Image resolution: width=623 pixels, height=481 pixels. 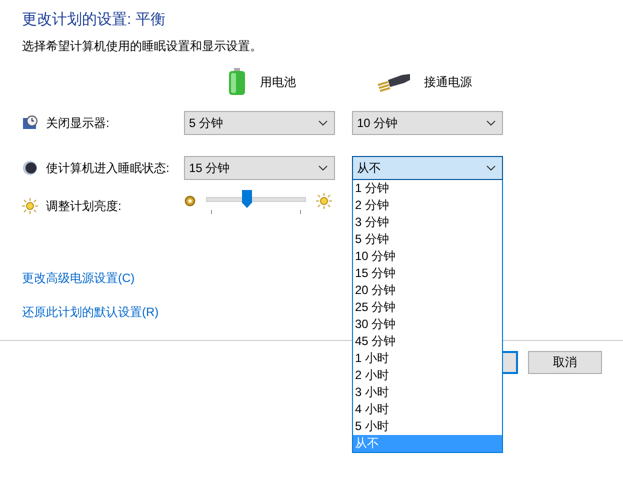 What do you see at coordinates (427, 188) in the screenshot?
I see `dropdown-option: 1 分钟` at bounding box center [427, 188].